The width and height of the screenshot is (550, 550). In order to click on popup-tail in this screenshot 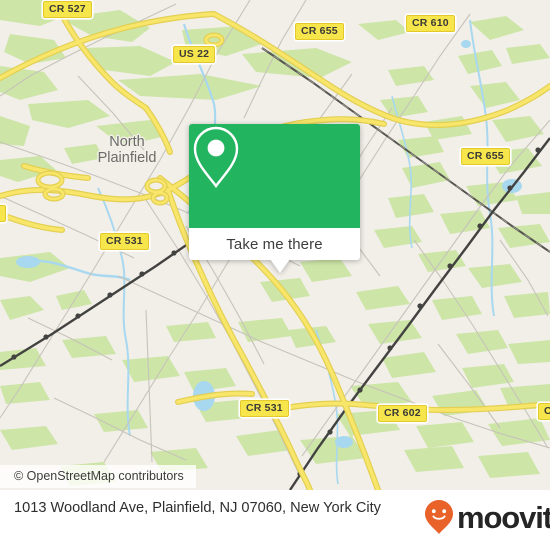, I will do `click(280, 266)`.